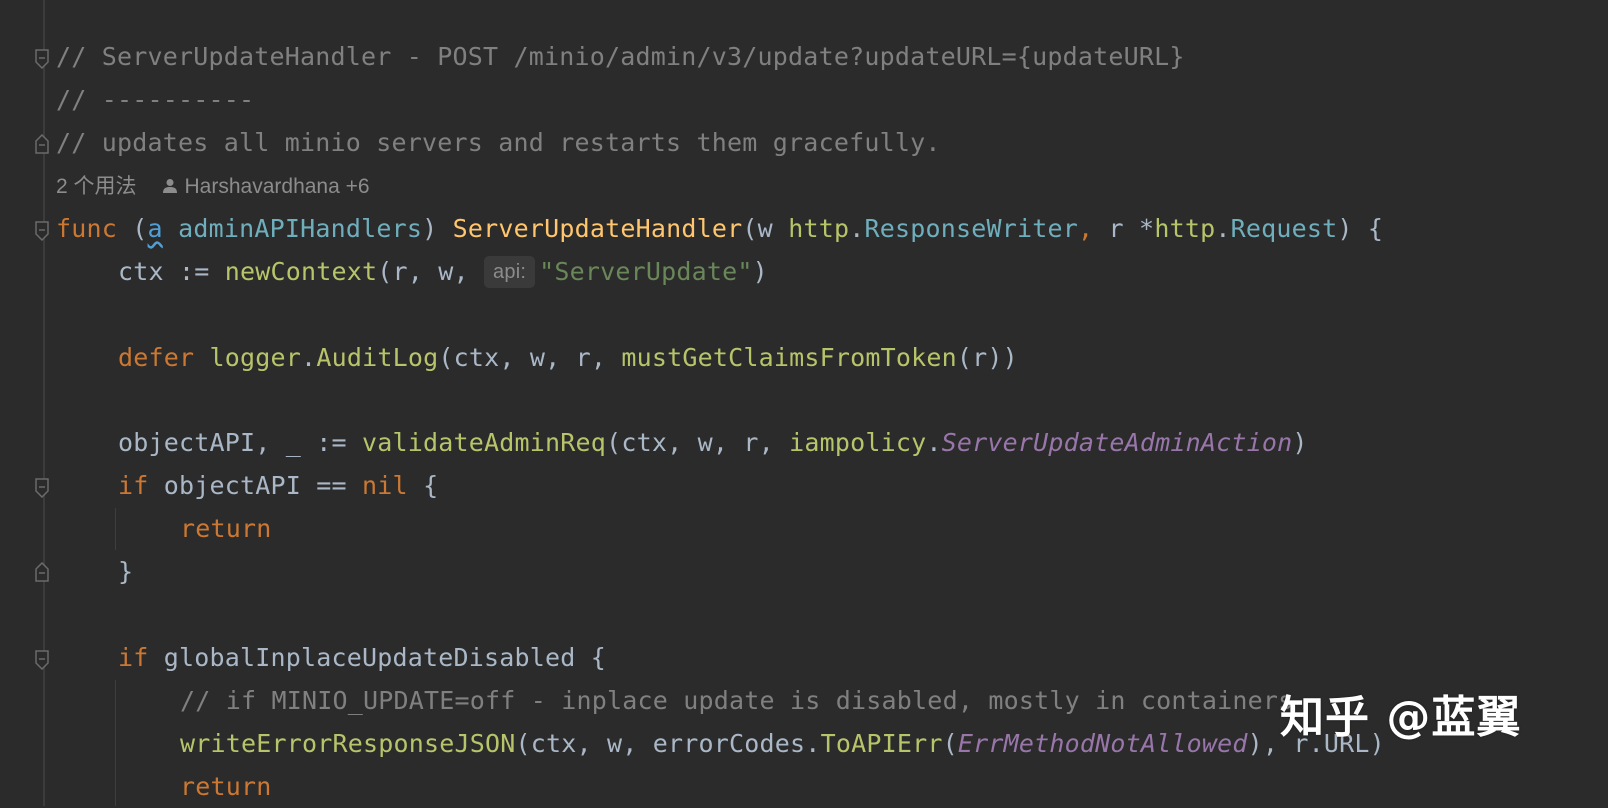 The image size is (1608, 808). Describe the element at coordinates (126, 571) in the screenshot. I see `code-line-close-brace: }` at that location.